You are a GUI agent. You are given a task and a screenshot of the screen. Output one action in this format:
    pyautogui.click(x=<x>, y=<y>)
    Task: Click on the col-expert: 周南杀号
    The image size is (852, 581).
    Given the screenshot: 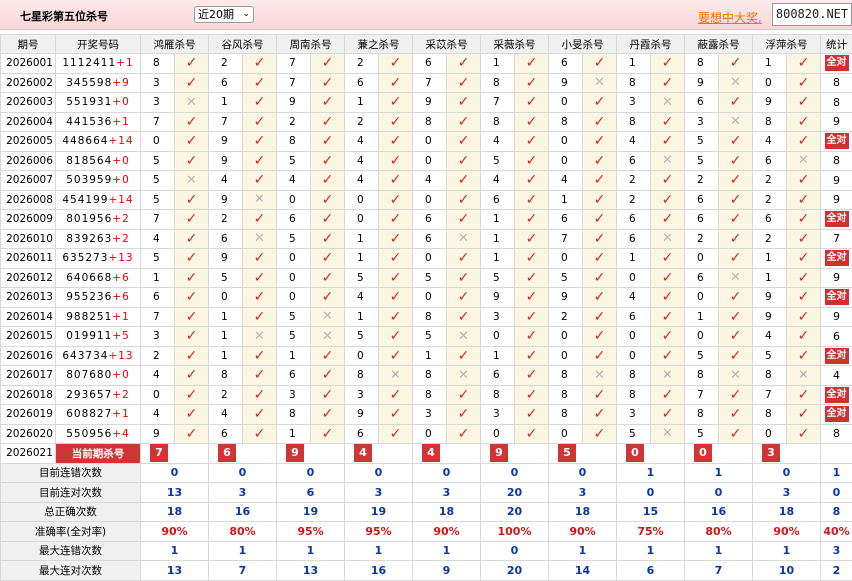 What is the action you would take?
    pyautogui.click(x=311, y=44)
    